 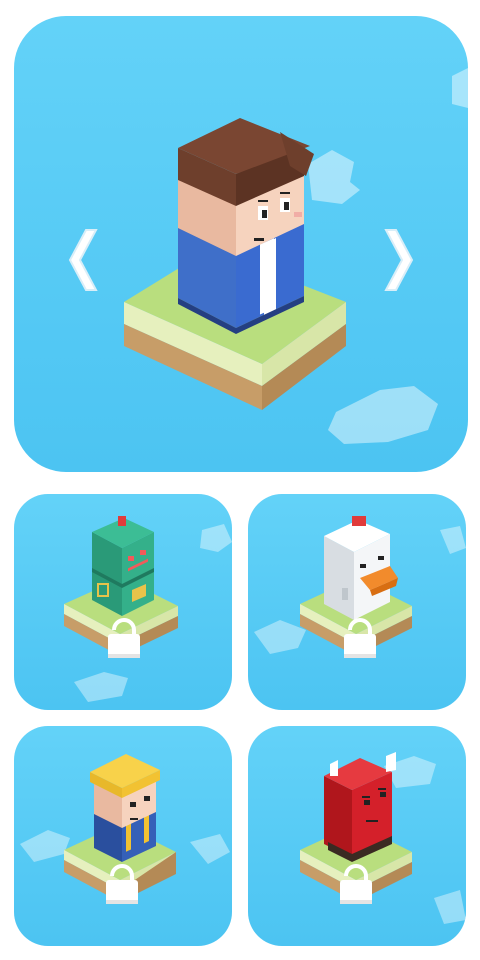 I want to click on office-guy-character, so click(x=246, y=226).